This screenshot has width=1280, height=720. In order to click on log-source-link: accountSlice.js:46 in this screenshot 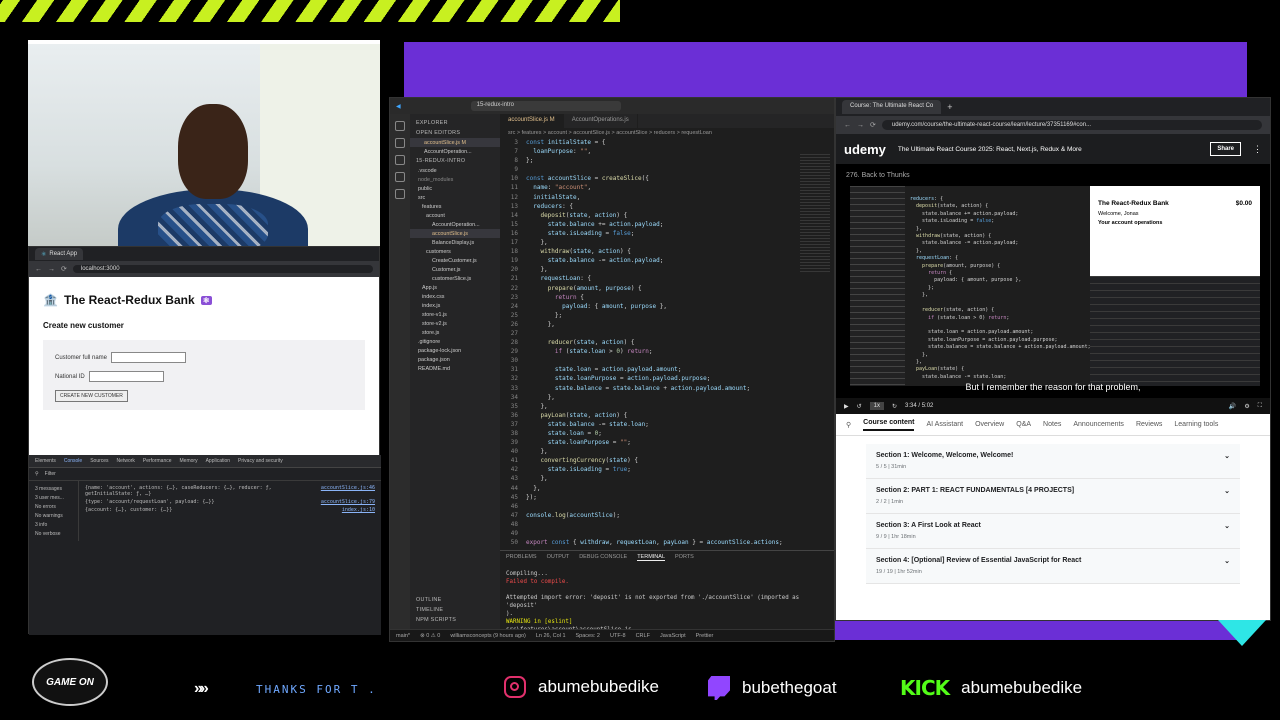, I will do `click(348, 491)`.